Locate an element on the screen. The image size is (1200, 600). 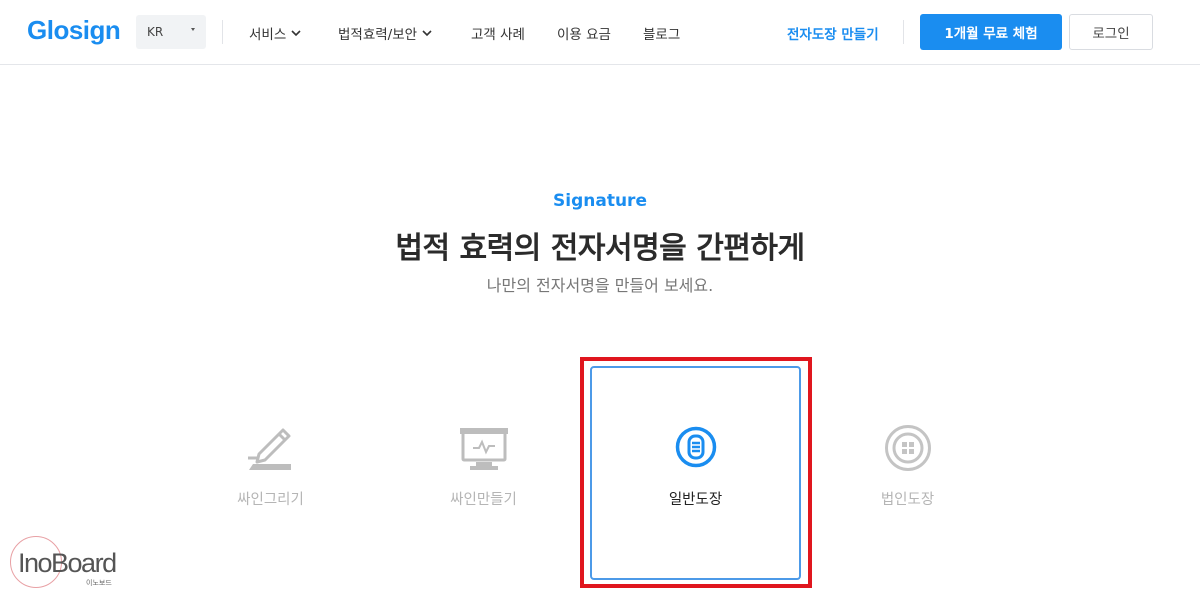
nav-item-legal-security: 법적효력/보안 is located at coordinates (385, 33).